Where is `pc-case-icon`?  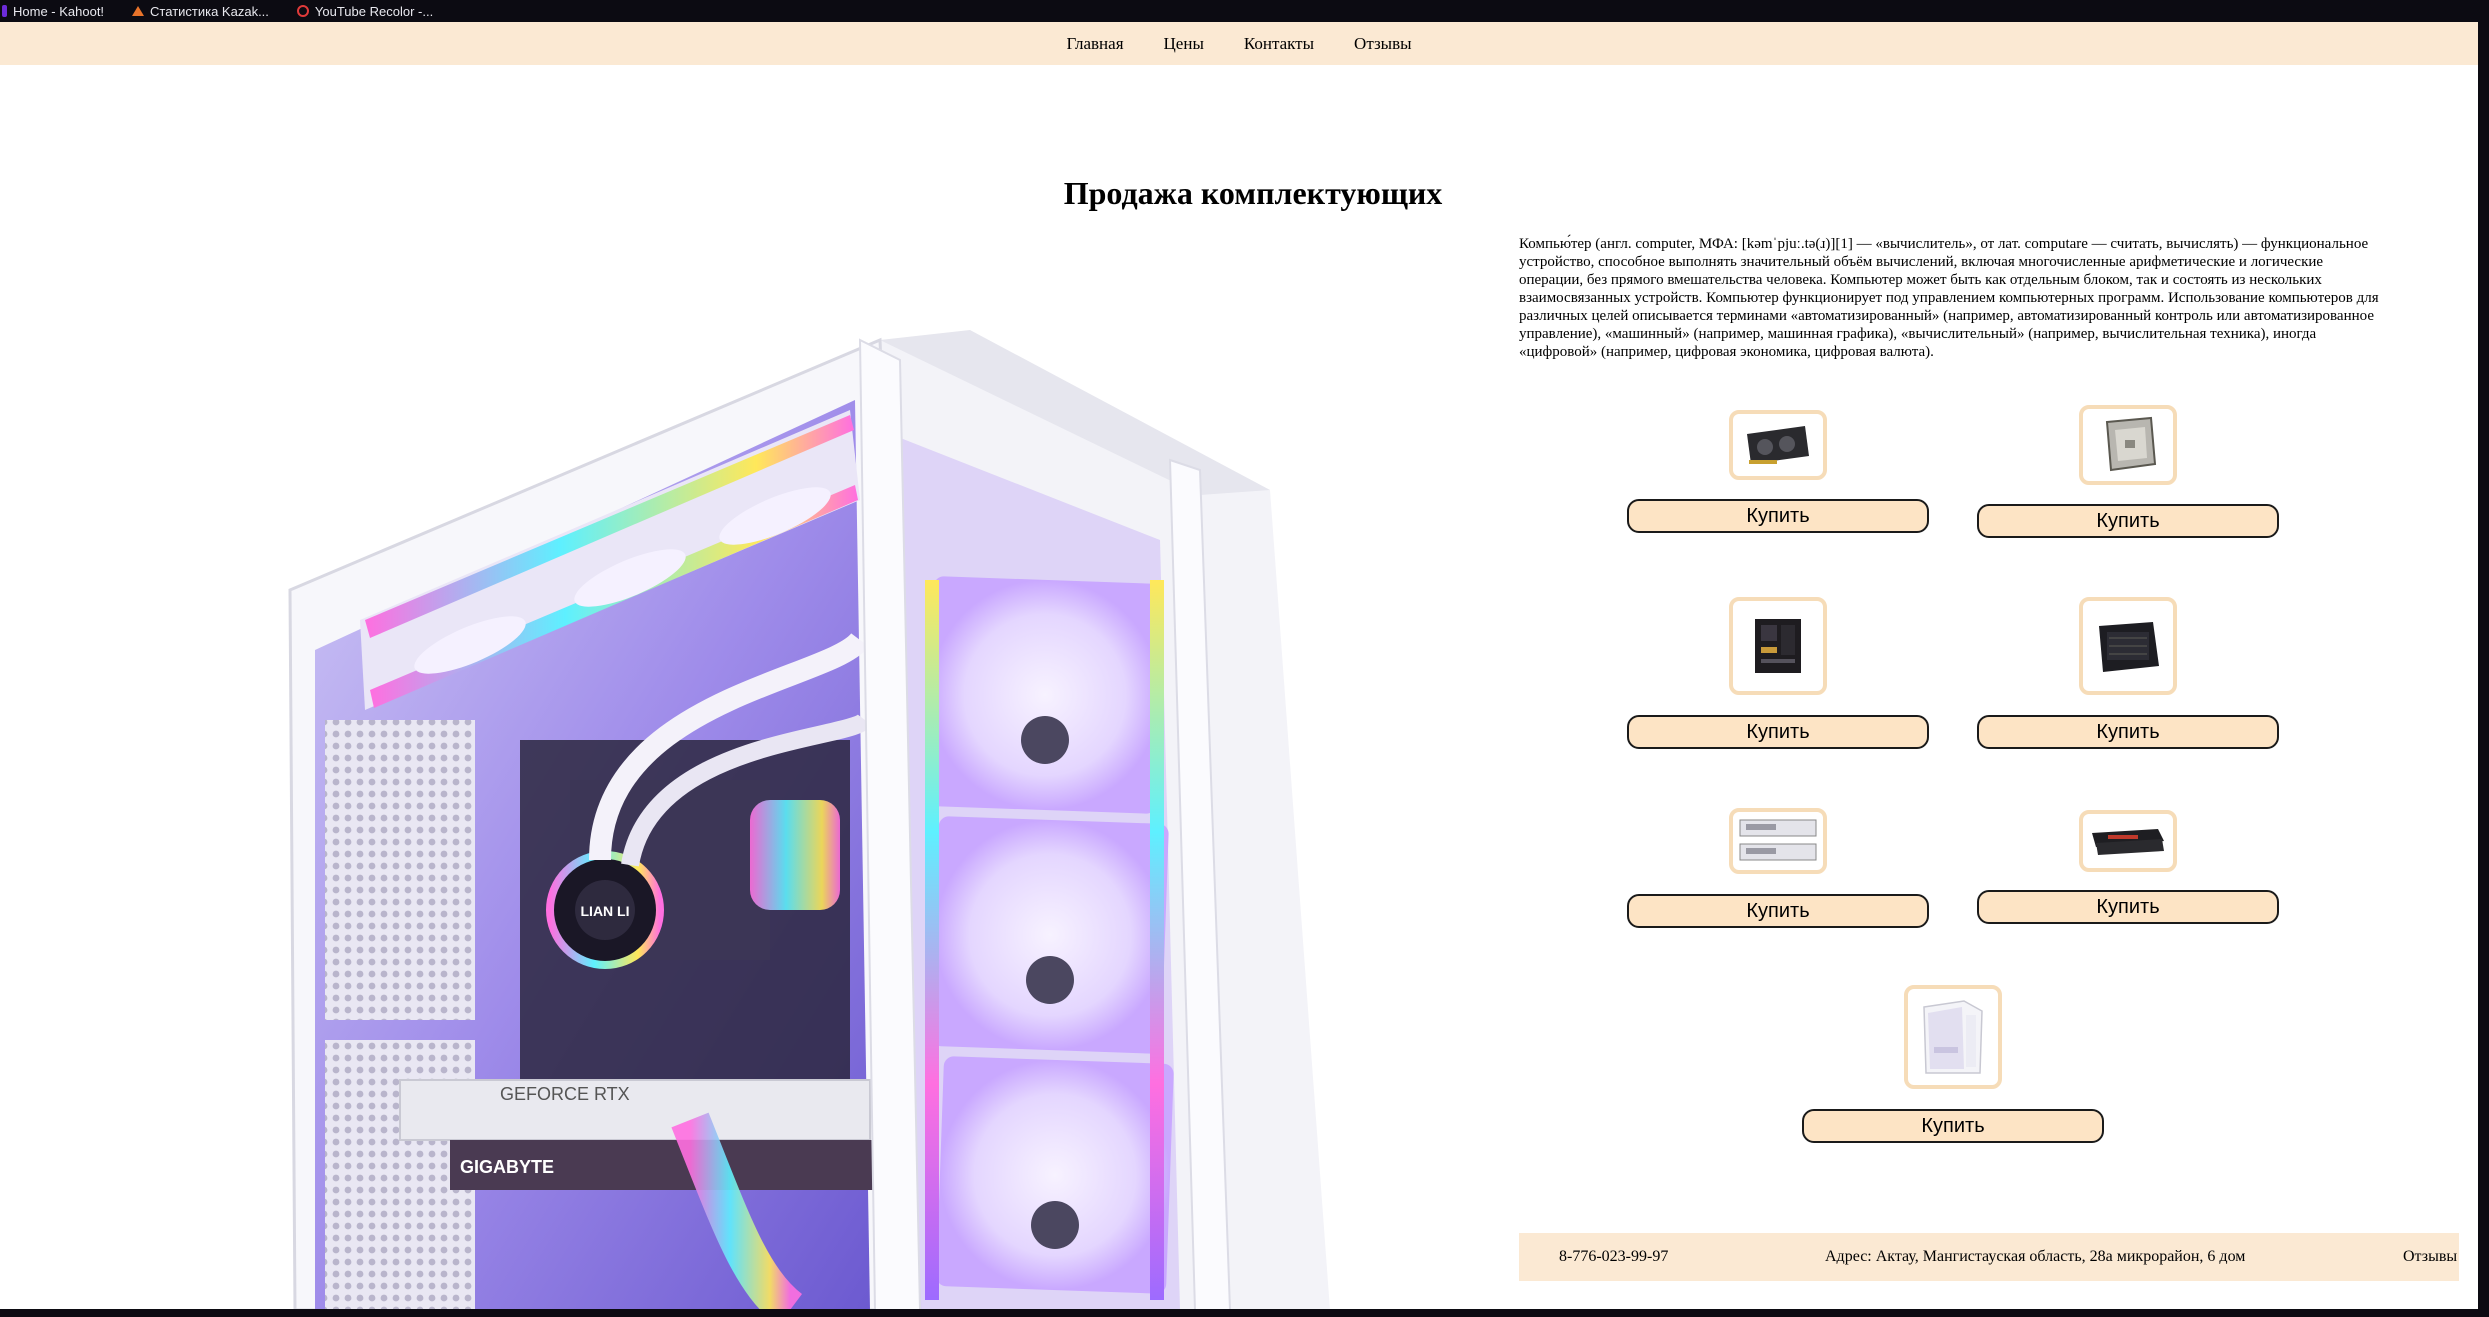 pc-case-icon is located at coordinates (1953, 1037).